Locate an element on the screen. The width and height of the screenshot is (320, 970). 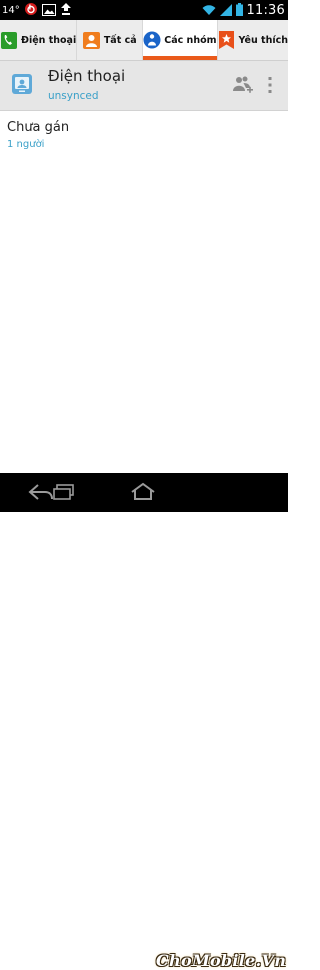
account-header: Điện thoại unsynced is located at coordinates (144, 86).